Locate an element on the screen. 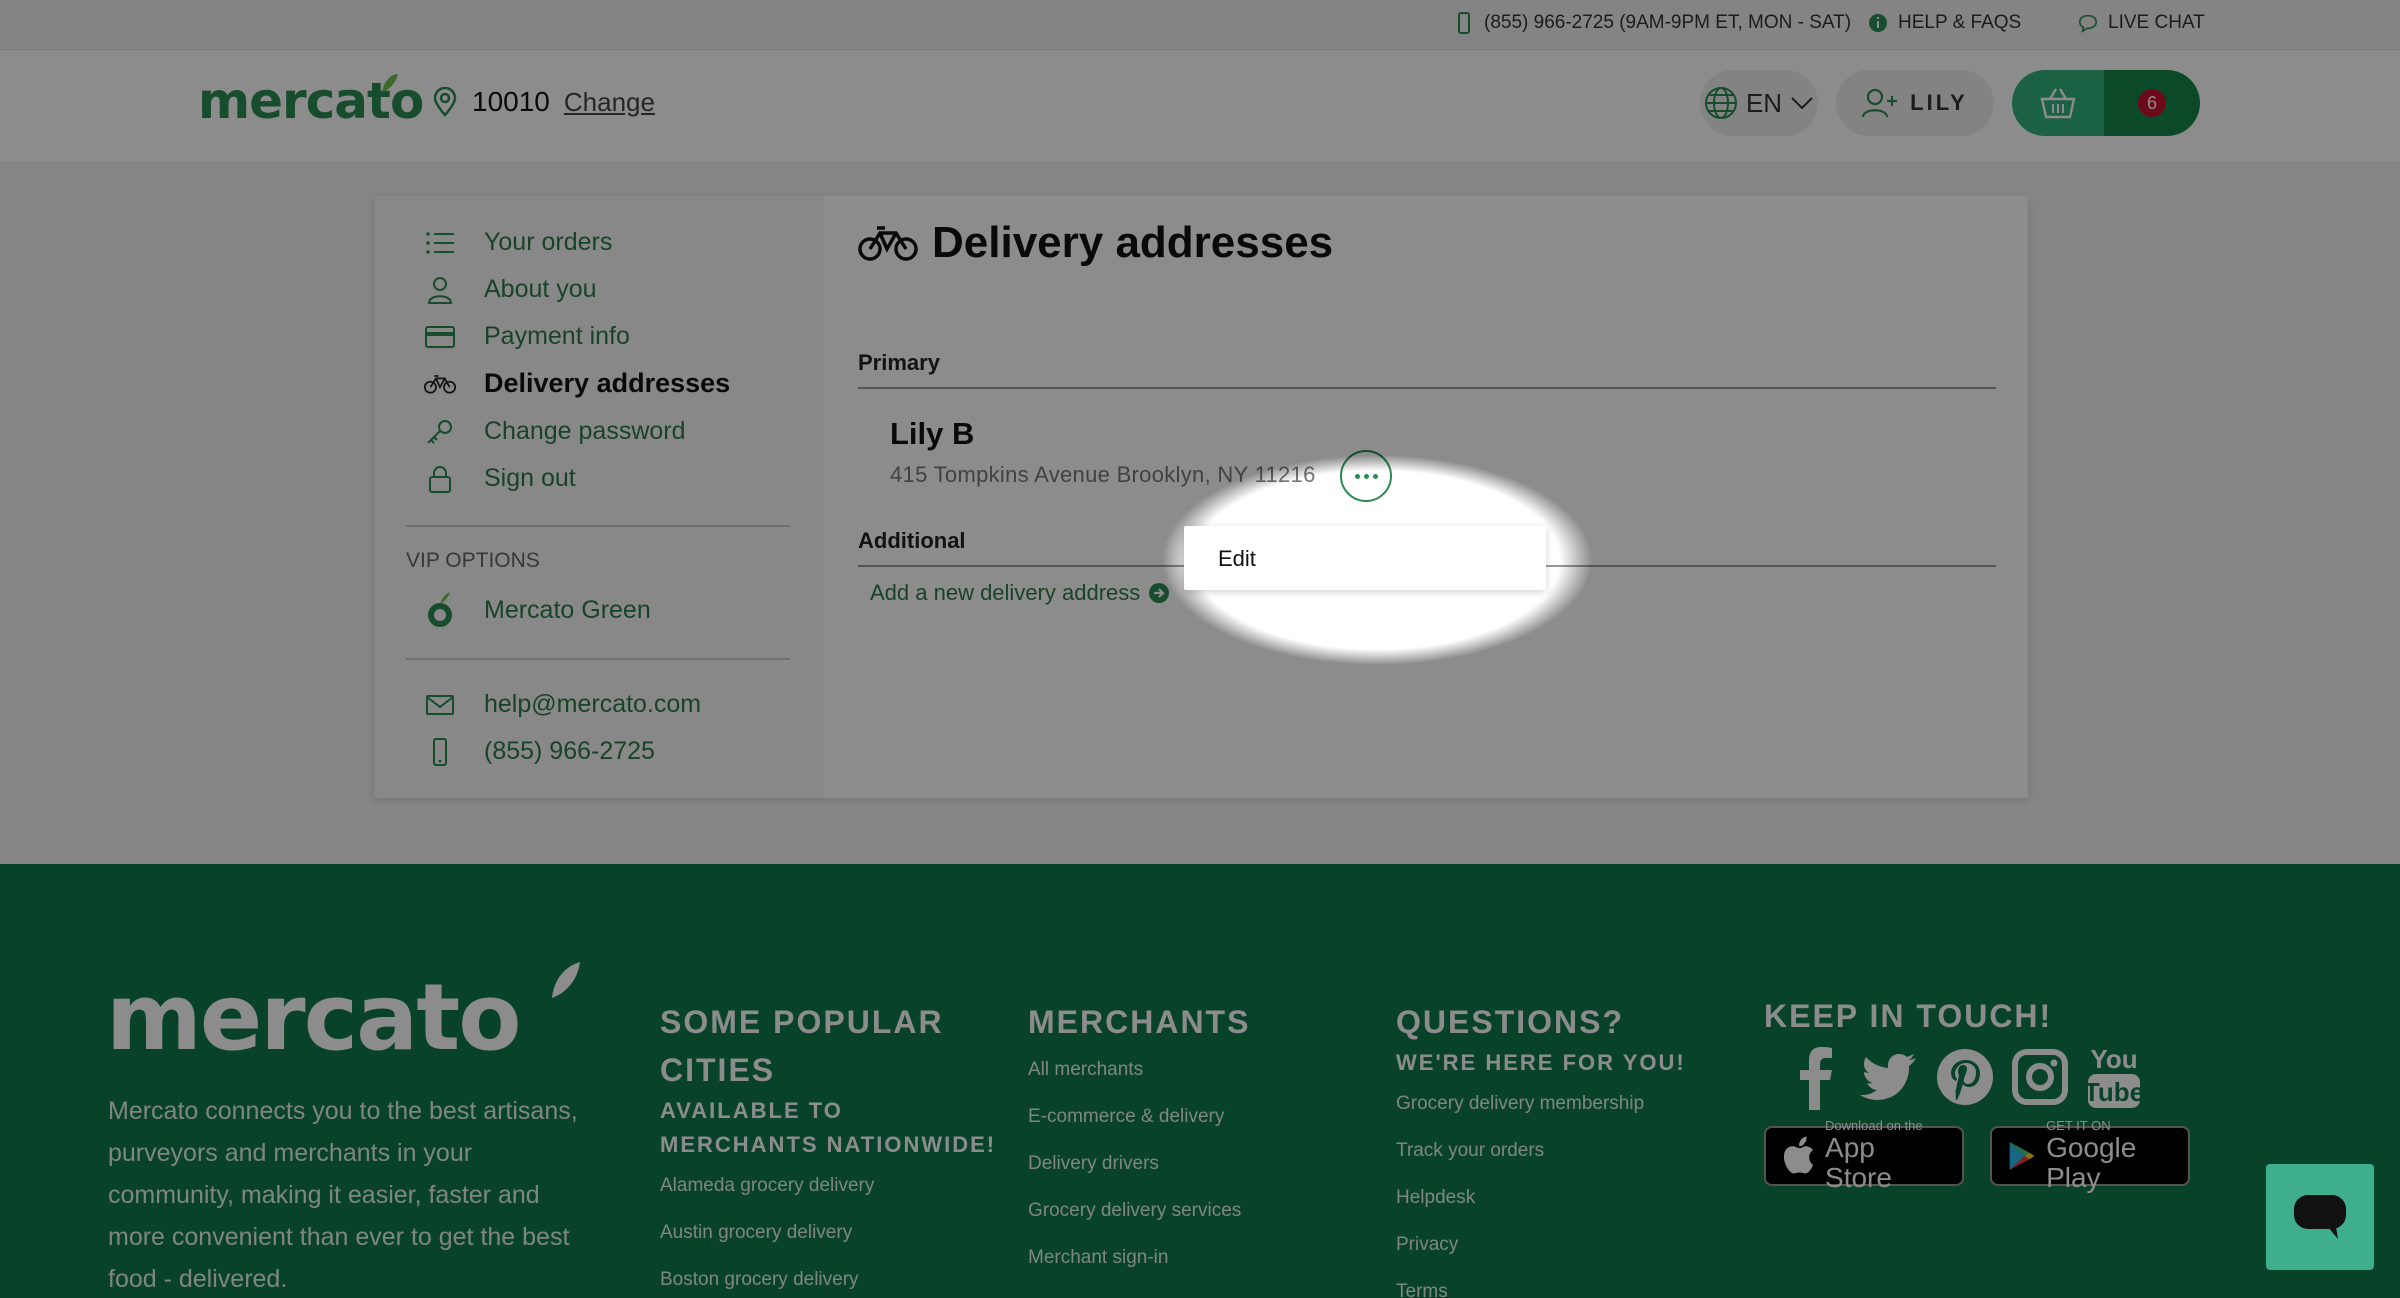 This screenshot has width=2400, height=1298. google-play-small-text: GET IT ON is located at coordinates (2078, 1125).